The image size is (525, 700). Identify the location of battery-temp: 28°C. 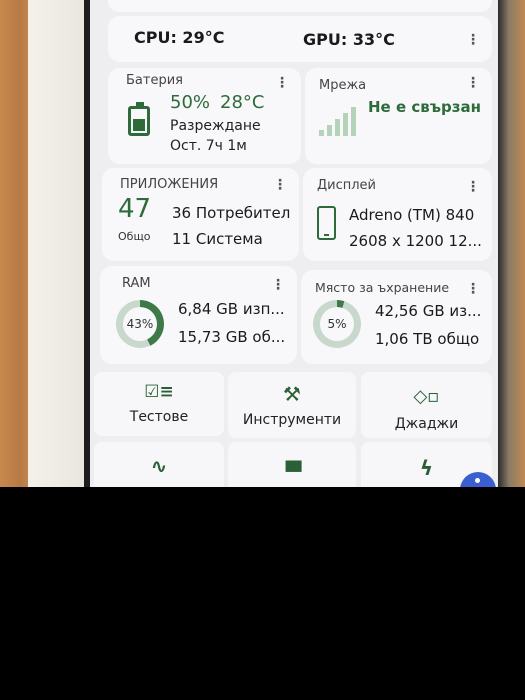
(242, 102).